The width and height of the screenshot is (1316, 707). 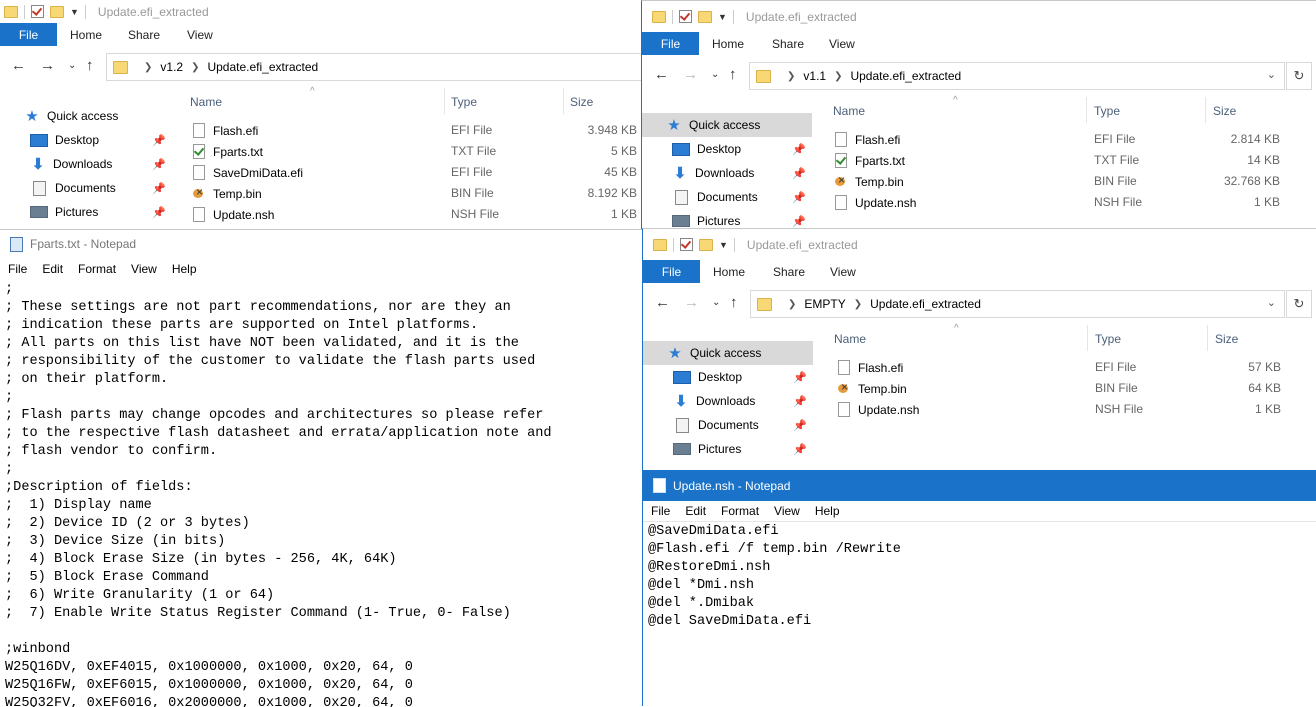 I want to click on menu-edit: Edit, so click(x=695, y=511).